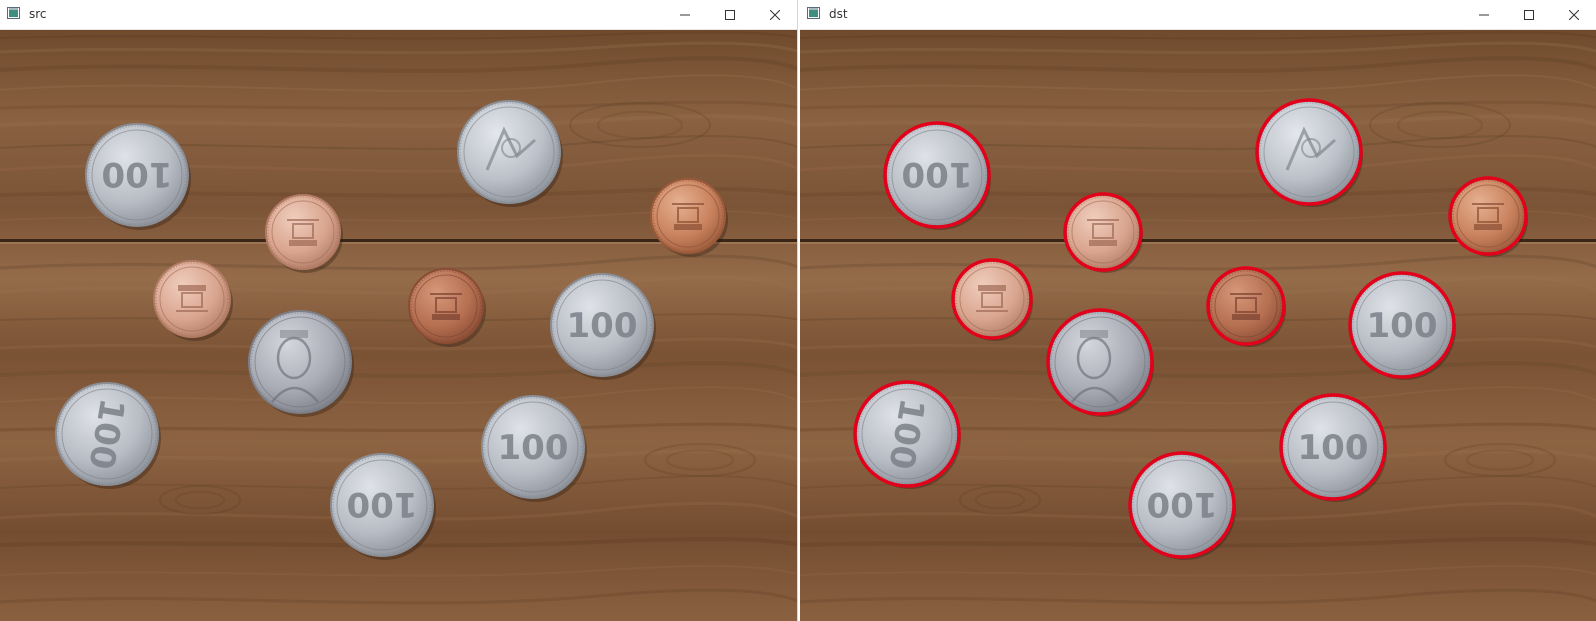 The height and width of the screenshot is (621, 1596). I want to click on title-bar: dst, so click(1198, 15).